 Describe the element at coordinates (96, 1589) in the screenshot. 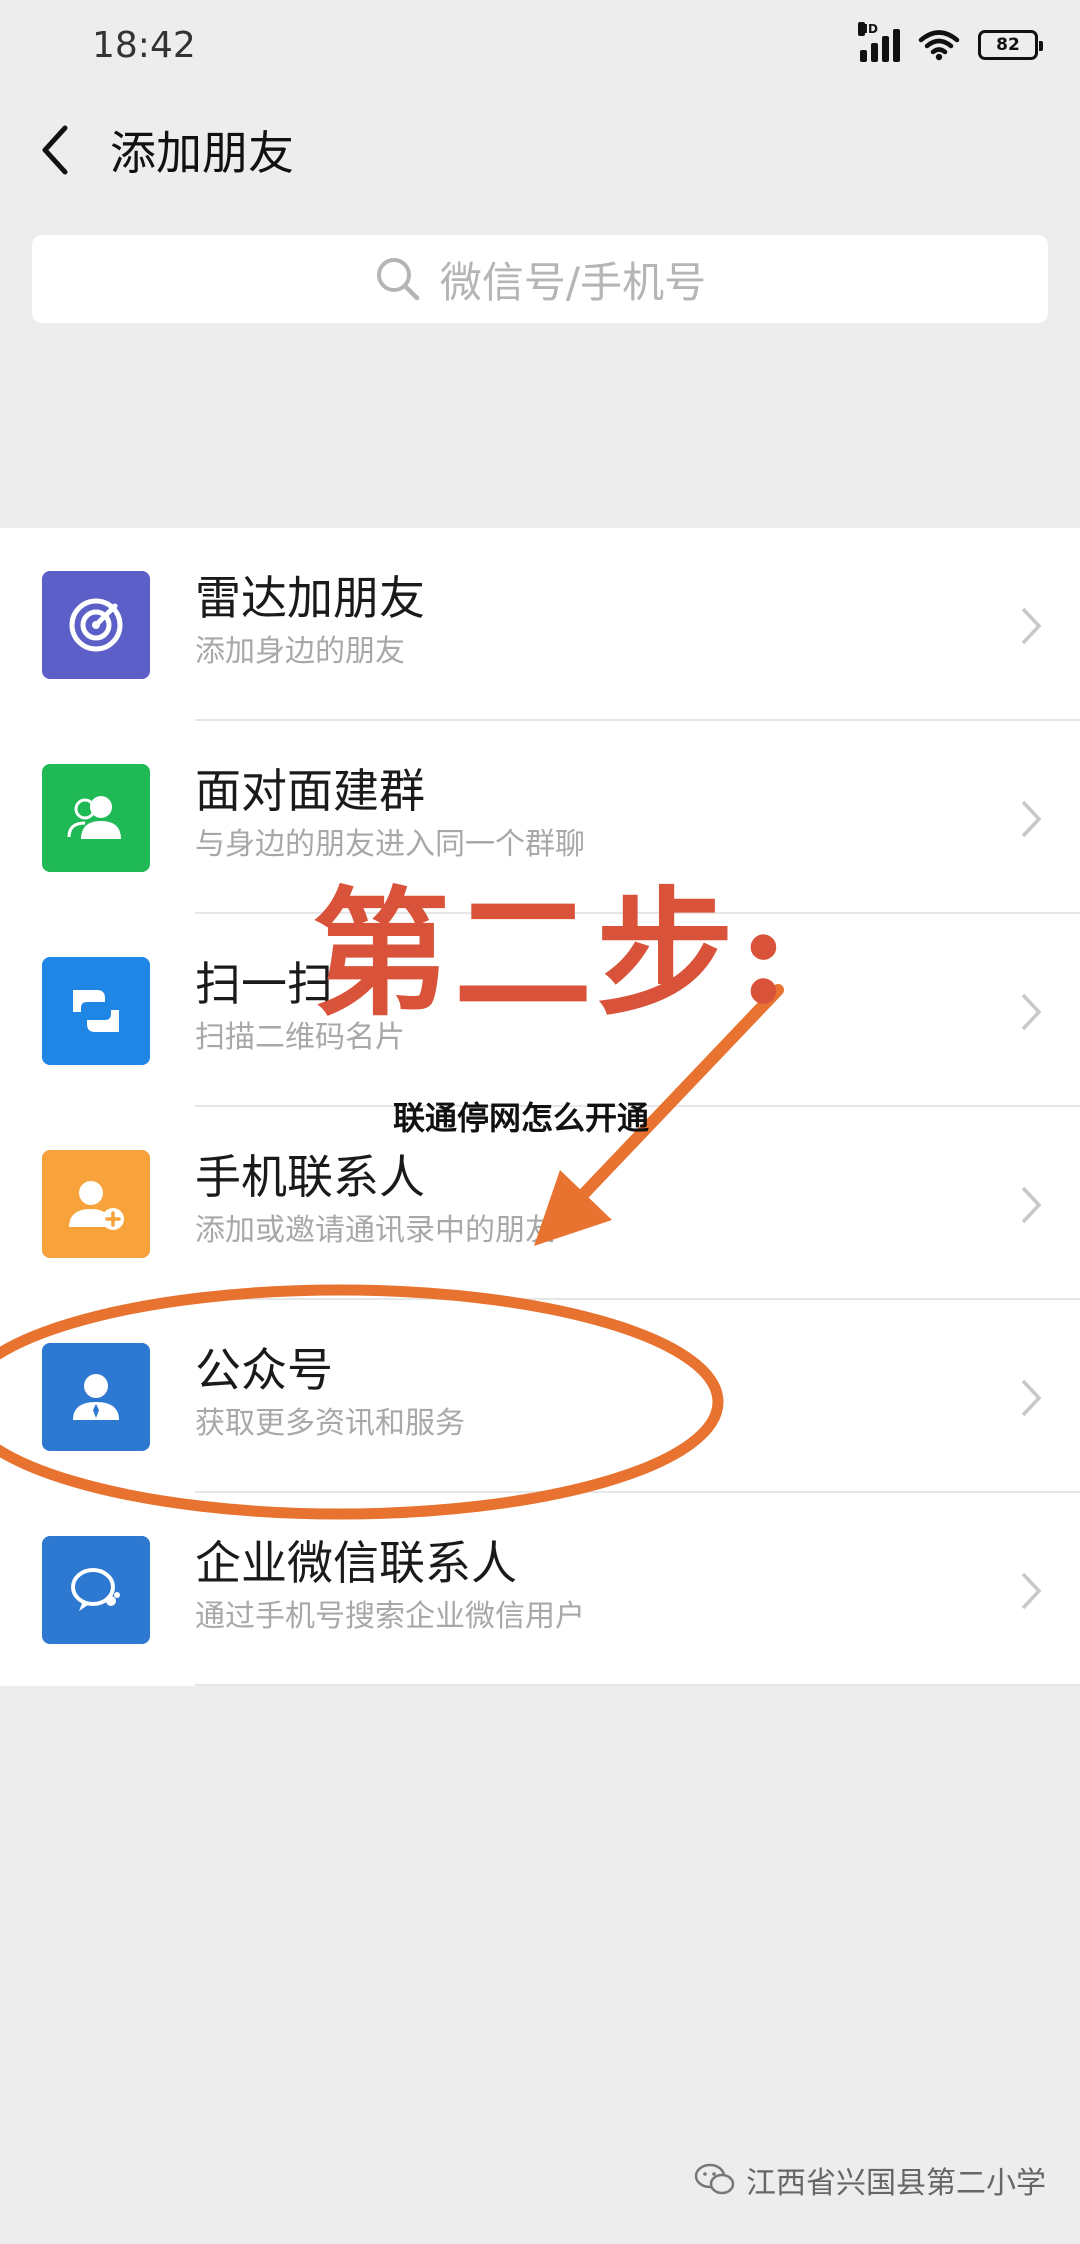

I see `work-wechat-icon` at that location.